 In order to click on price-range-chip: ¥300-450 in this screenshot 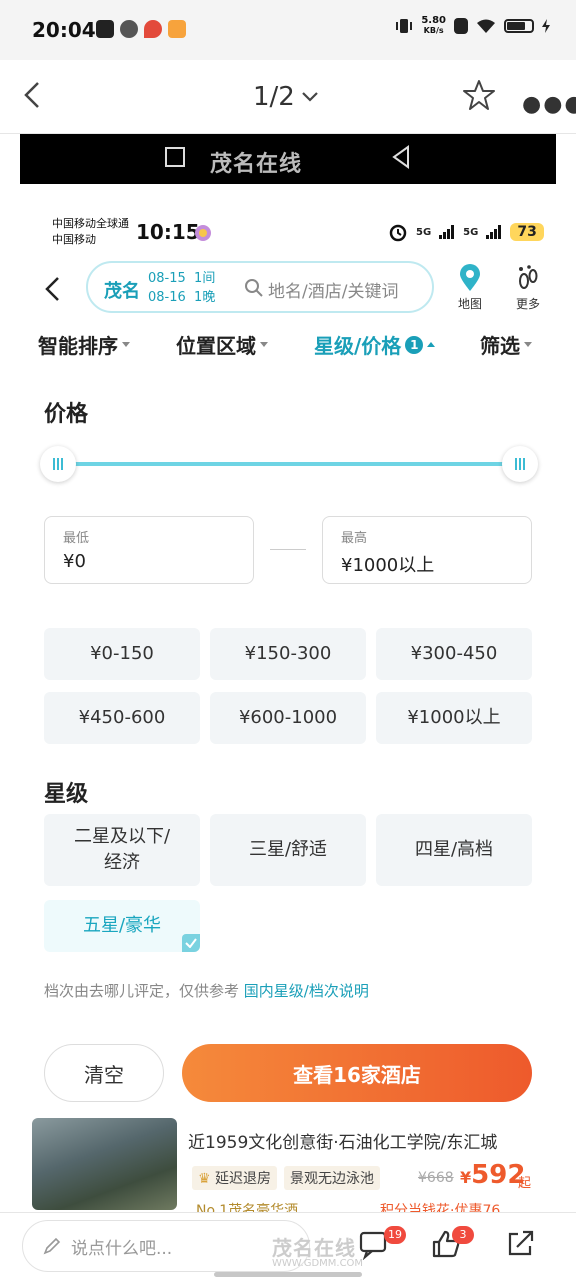, I will do `click(454, 654)`.